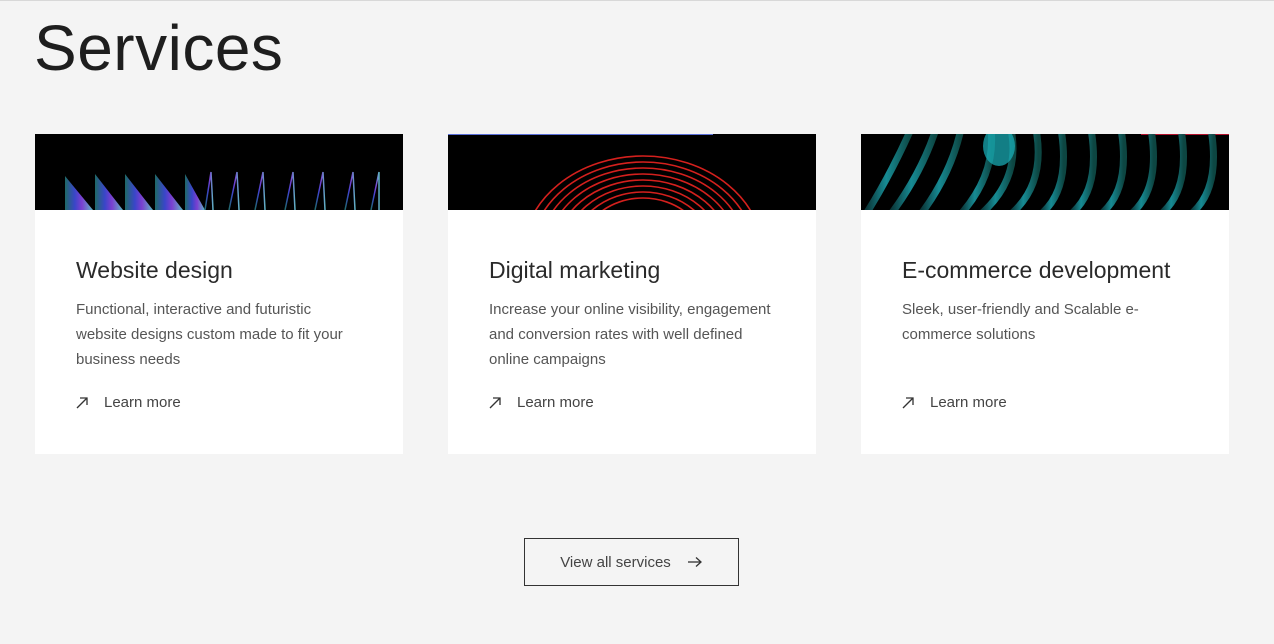 This screenshot has width=1274, height=644. I want to click on page-title: Services, so click(159, 48).